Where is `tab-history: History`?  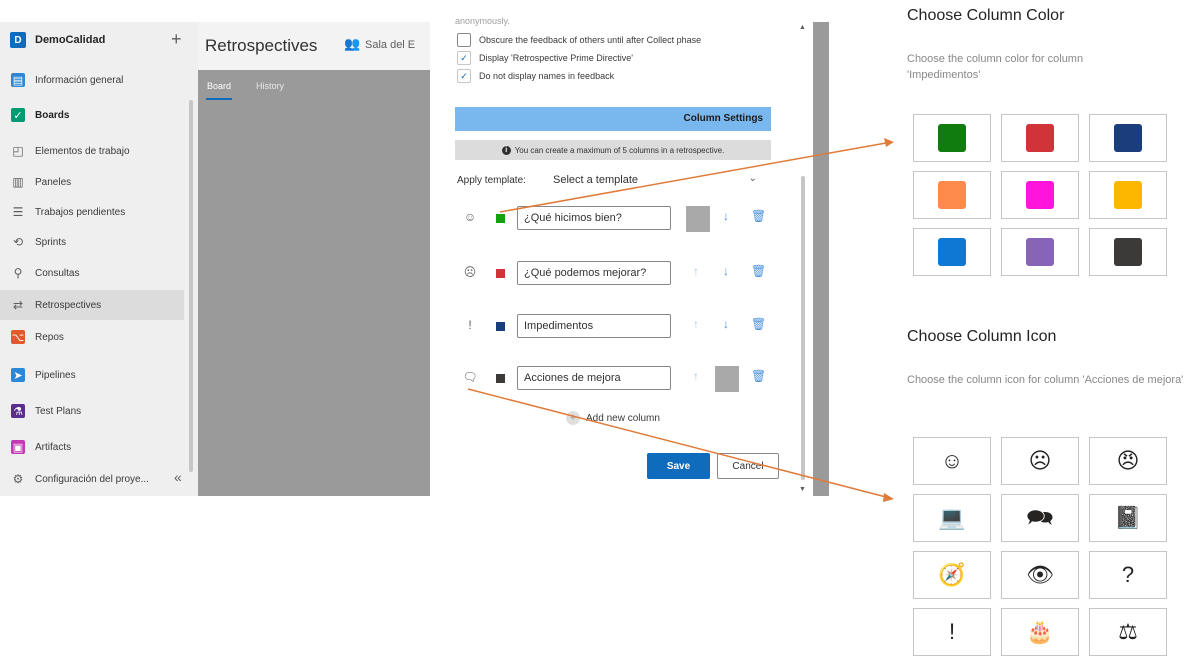
tab-history: History is located at coordinates (270, 86).